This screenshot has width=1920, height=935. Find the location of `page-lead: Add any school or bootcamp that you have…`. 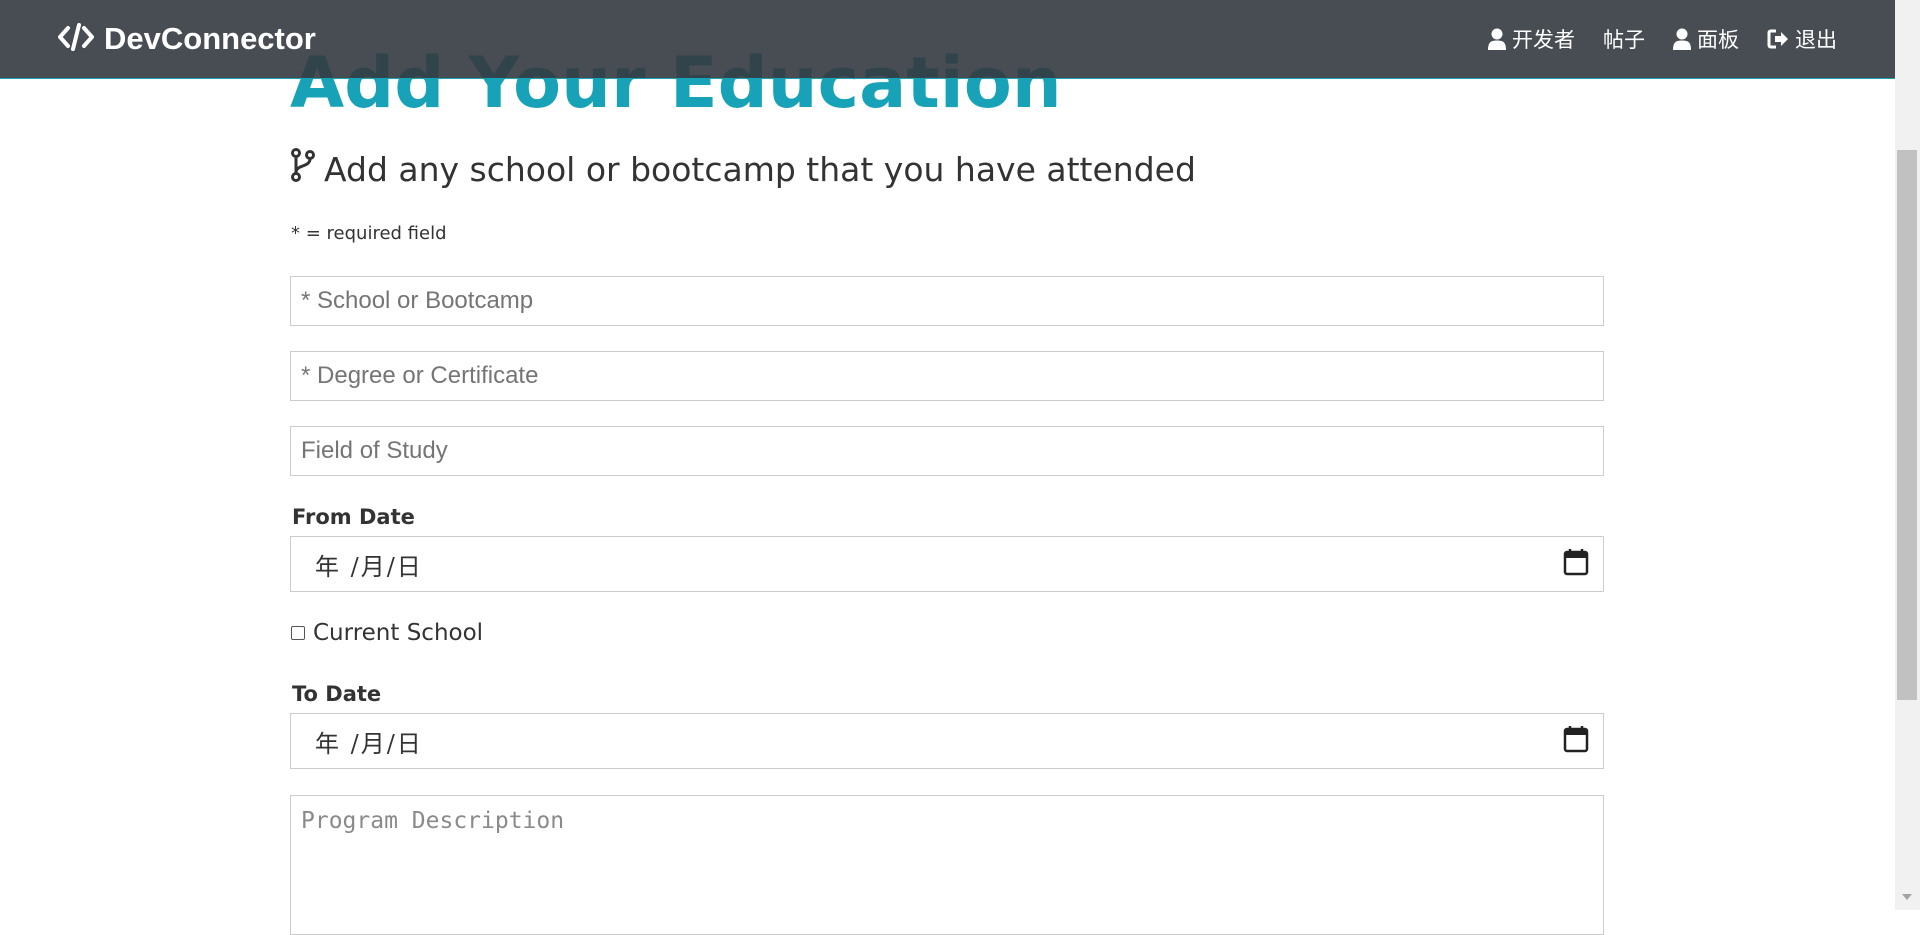

page-lead: Add any school or bootcamp that you have… is located at coordinates (743, 169).